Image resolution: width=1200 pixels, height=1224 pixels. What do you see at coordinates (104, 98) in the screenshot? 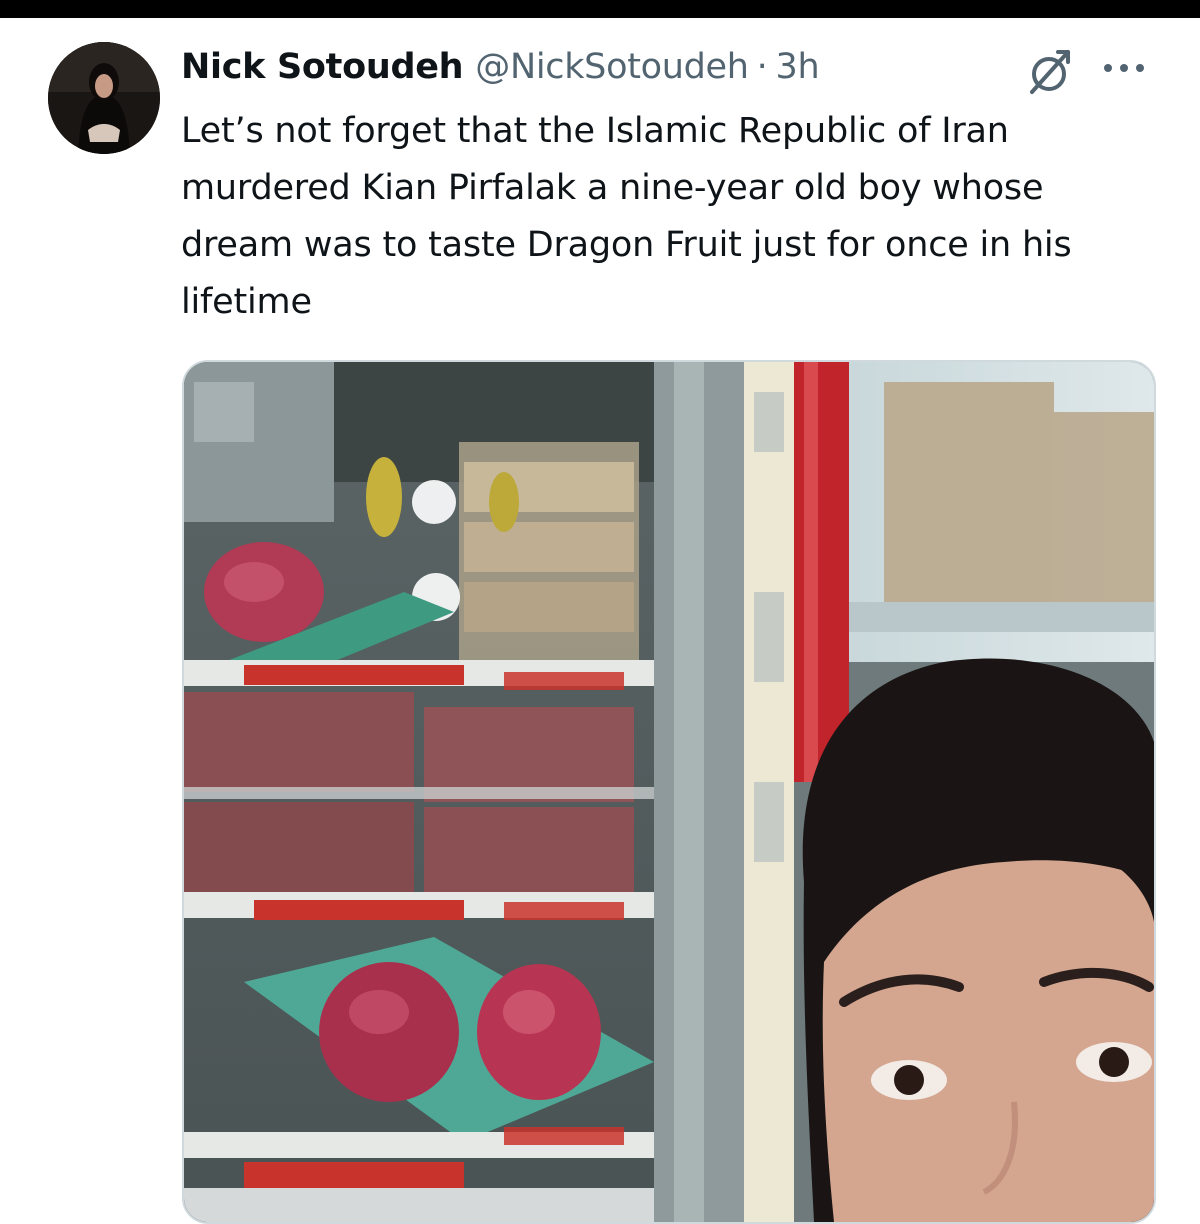
I see `avatar` at bounding box center [104, 98].